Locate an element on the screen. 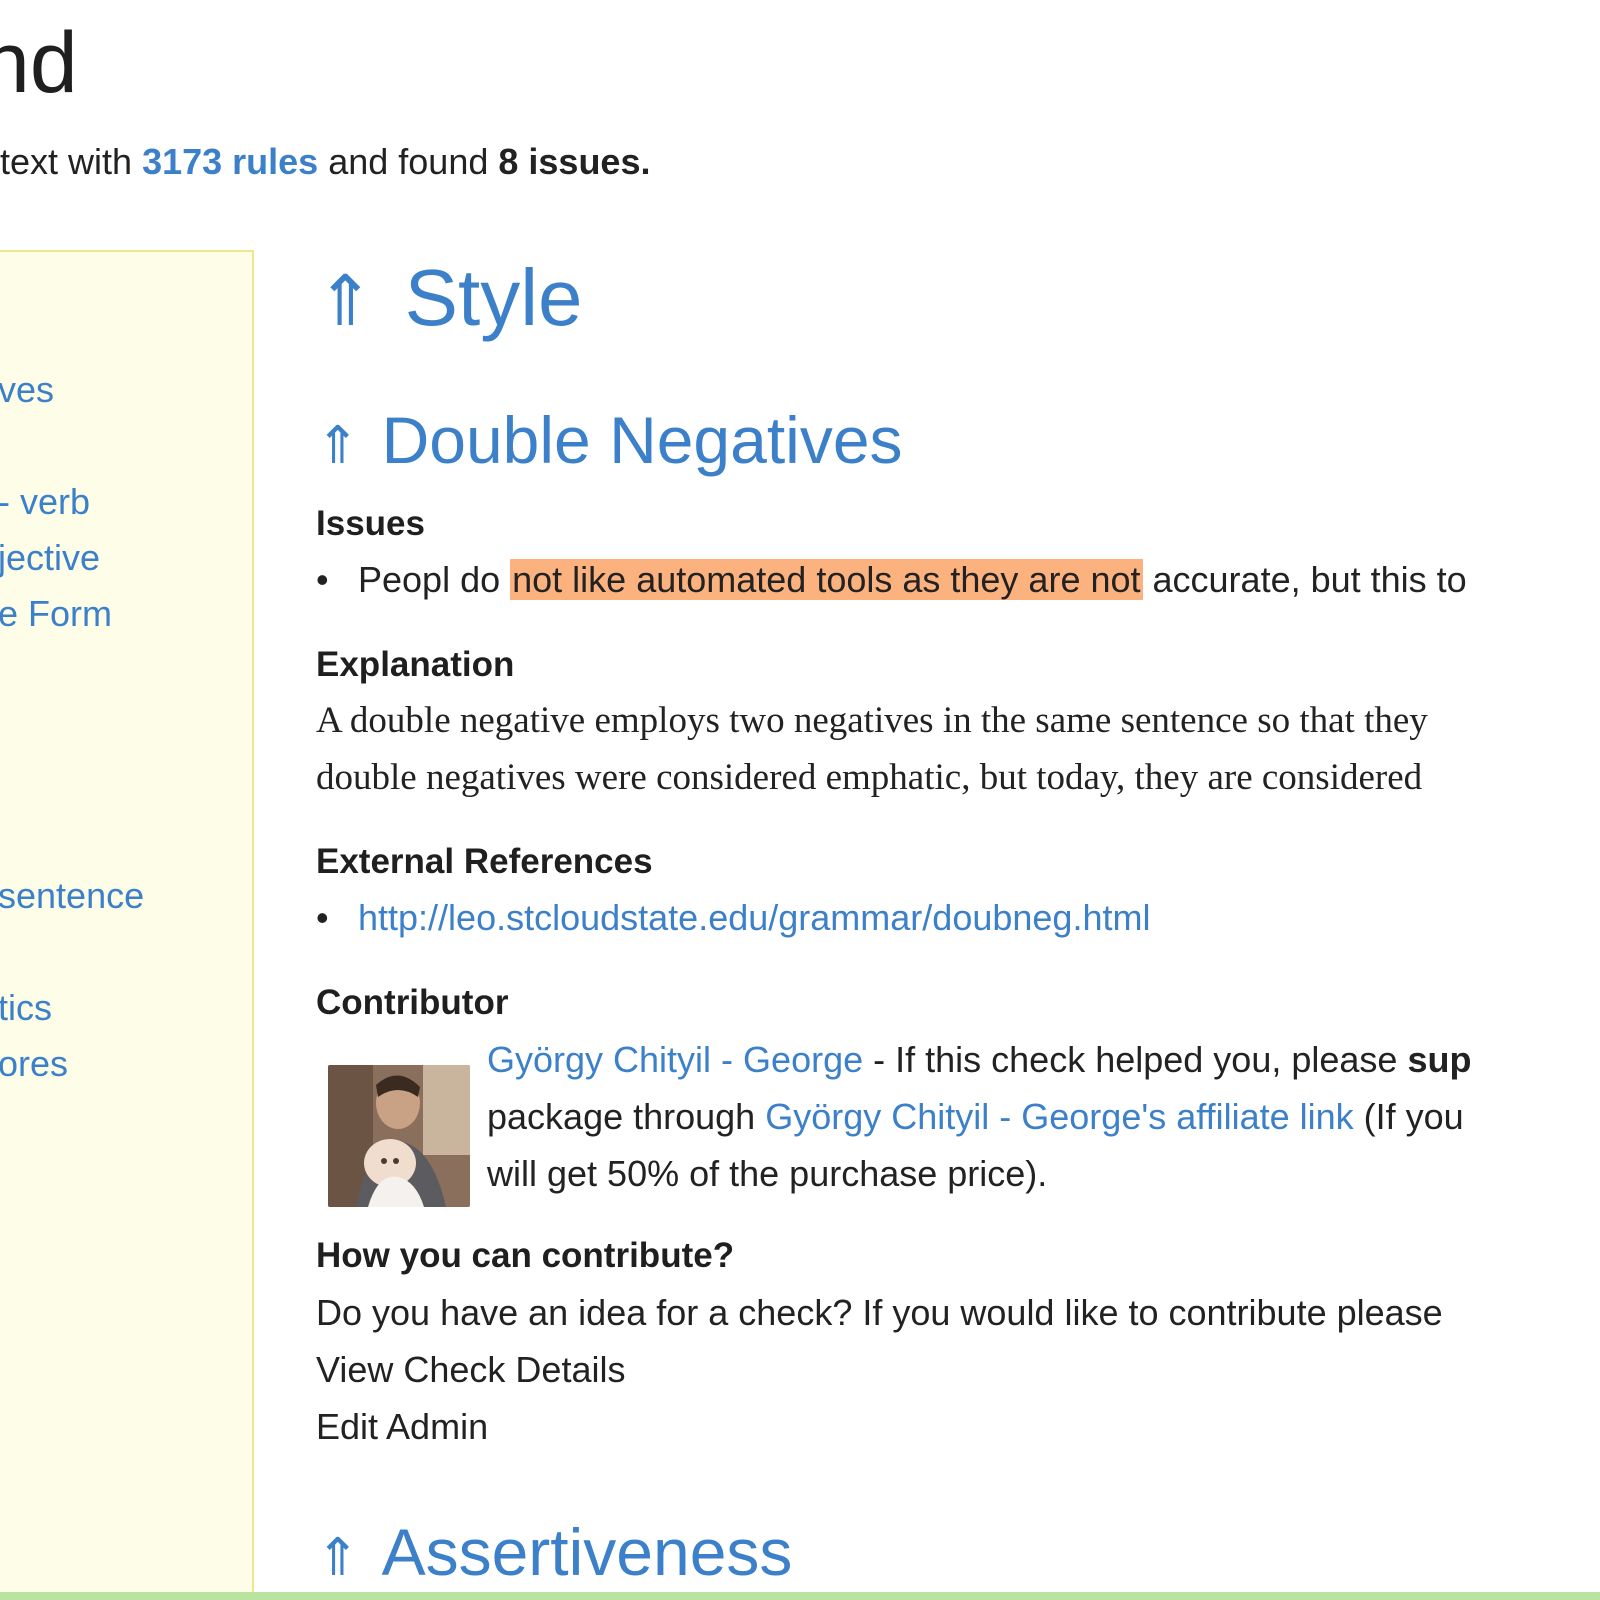 This screenshot has width=1600, height=1600. contributor-line-2-prefix: package through is located at coordinates (626, 1116).